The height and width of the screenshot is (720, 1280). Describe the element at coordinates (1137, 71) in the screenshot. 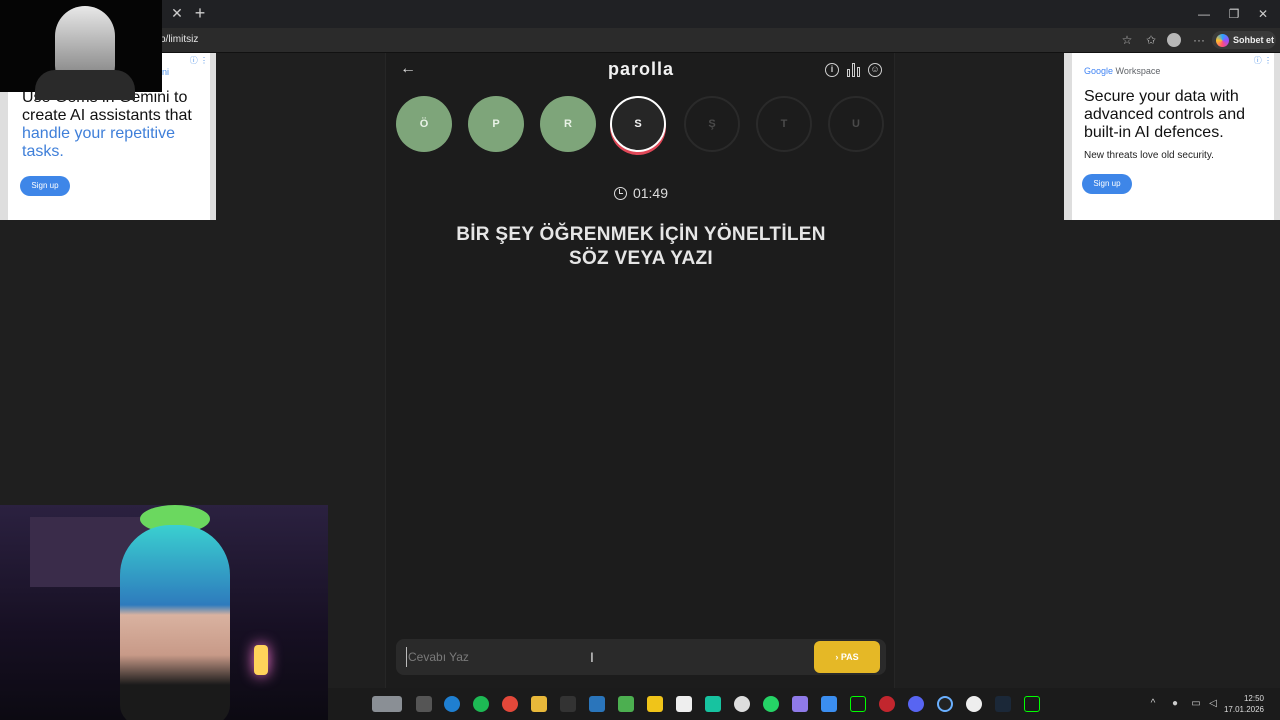

I see `workspace-wordmark: Workspace` at that location.